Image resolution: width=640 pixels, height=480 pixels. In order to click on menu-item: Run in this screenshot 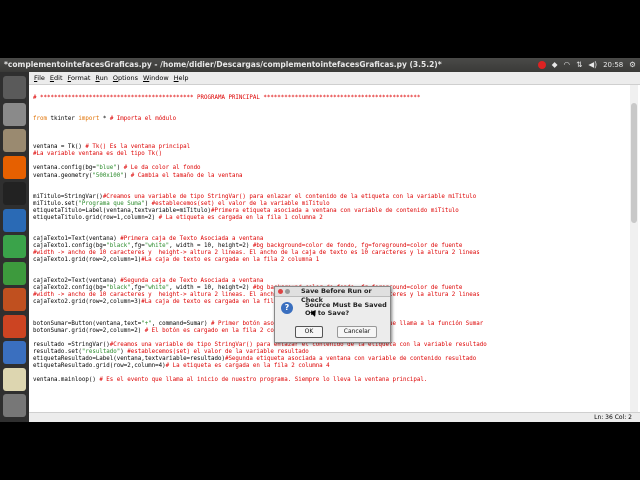, I will do `click(101, 78)`.